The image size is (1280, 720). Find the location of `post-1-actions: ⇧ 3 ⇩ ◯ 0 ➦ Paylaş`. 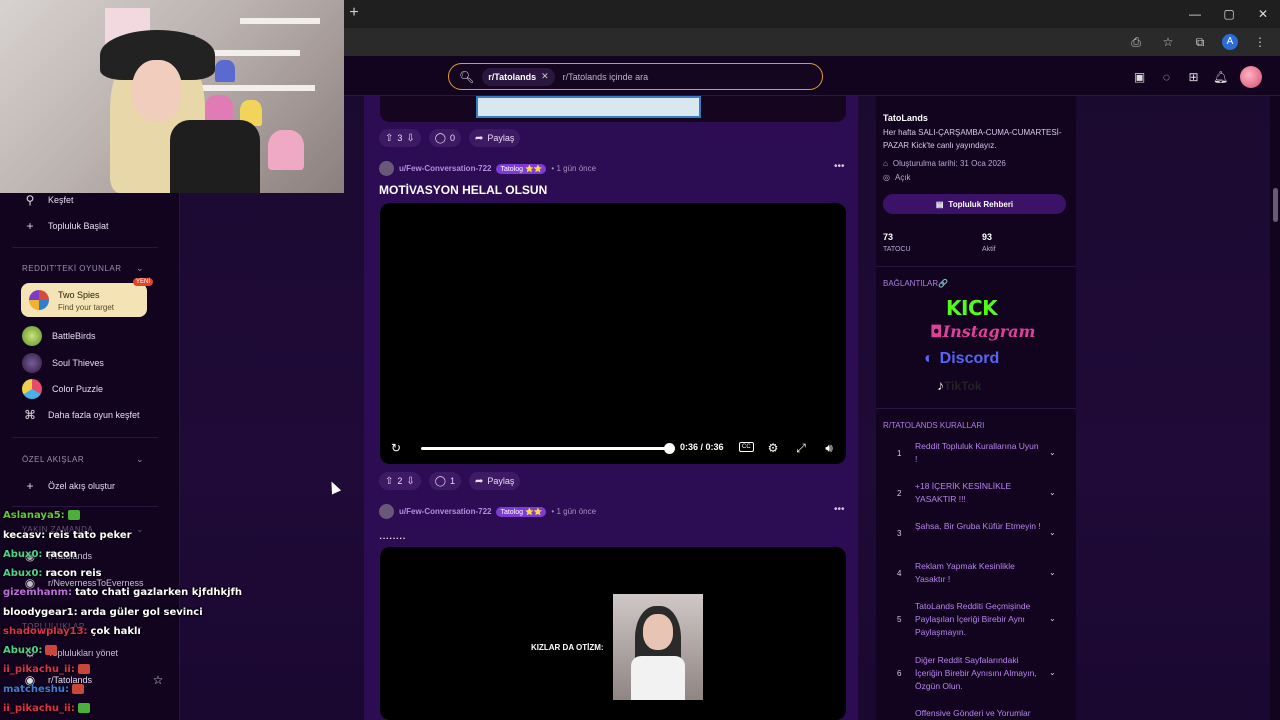

post-1-actions: ⇧ 3 ⇩ ◯ 0 ➦ Paylaş is located at coordinates (450, 138).